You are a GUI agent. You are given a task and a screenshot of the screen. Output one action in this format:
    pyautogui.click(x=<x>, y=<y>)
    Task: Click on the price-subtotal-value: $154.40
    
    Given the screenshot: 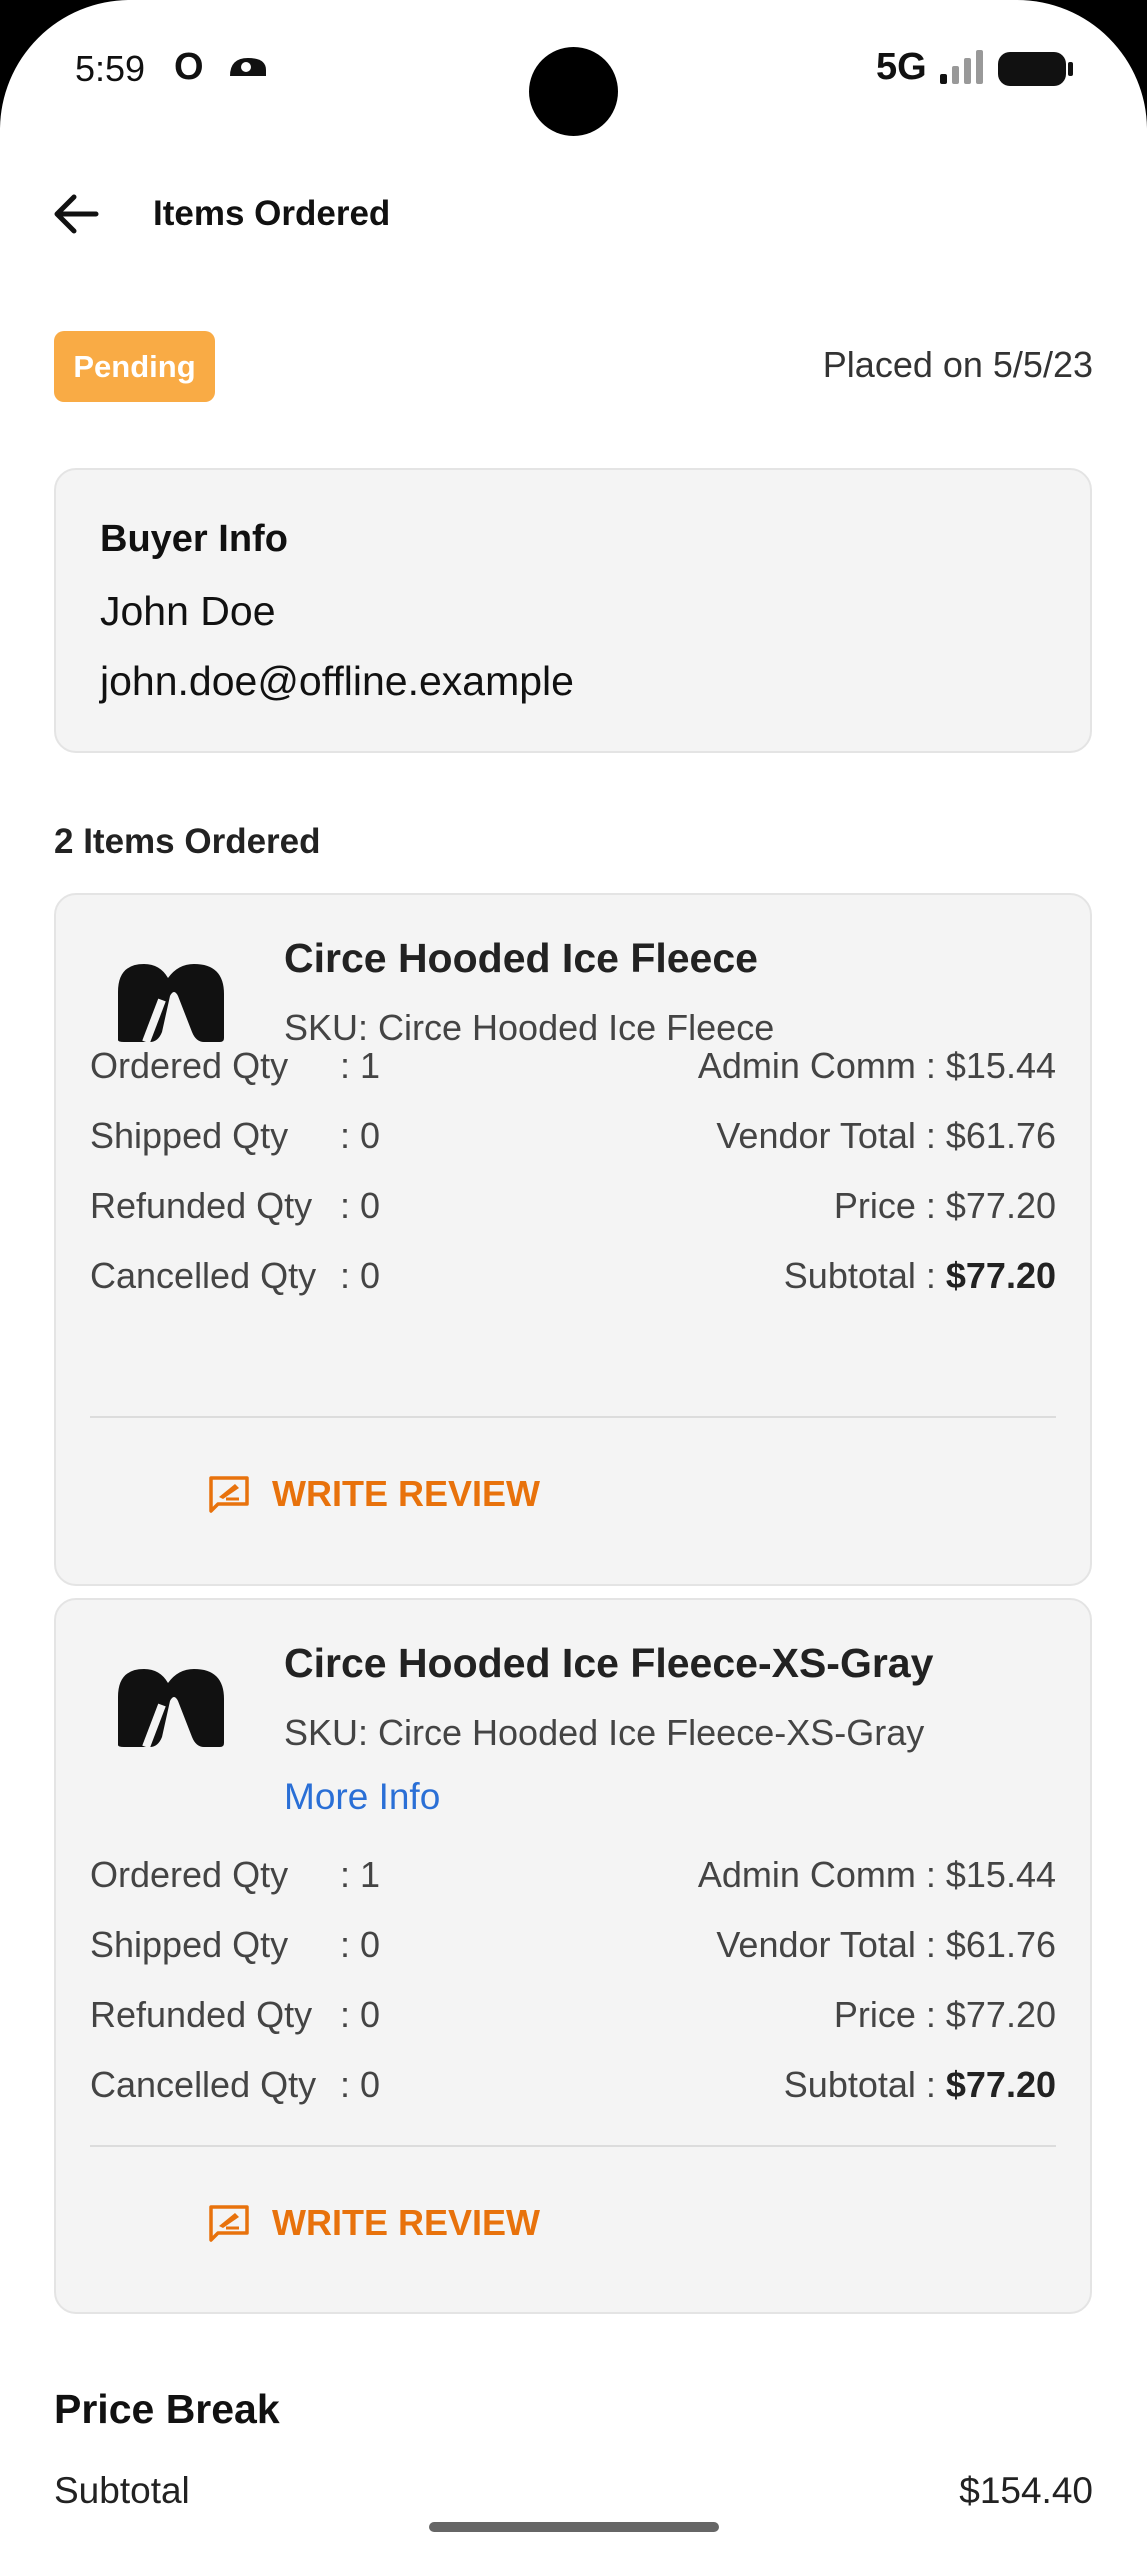 What is the action you would take?
    pyautogui.click(x=1026, y=2490)
    